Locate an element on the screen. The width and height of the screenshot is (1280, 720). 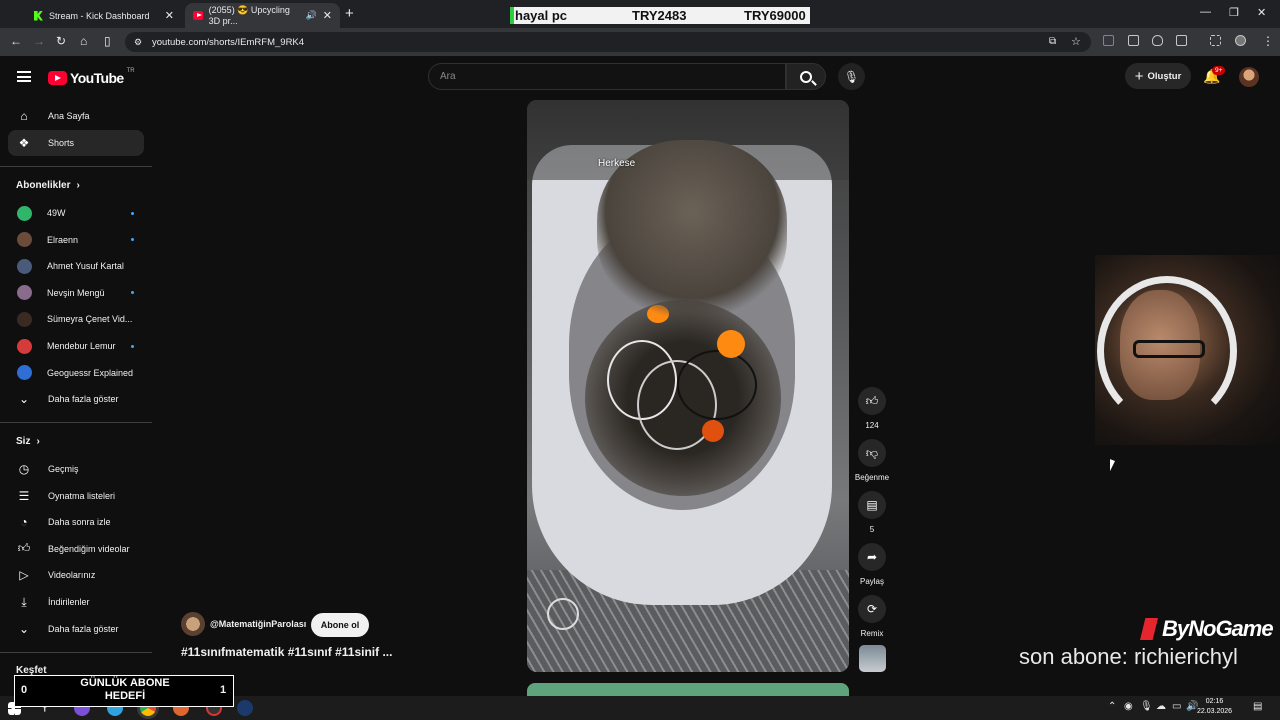
new-tab-button: + is located at coordinates (349, 13).